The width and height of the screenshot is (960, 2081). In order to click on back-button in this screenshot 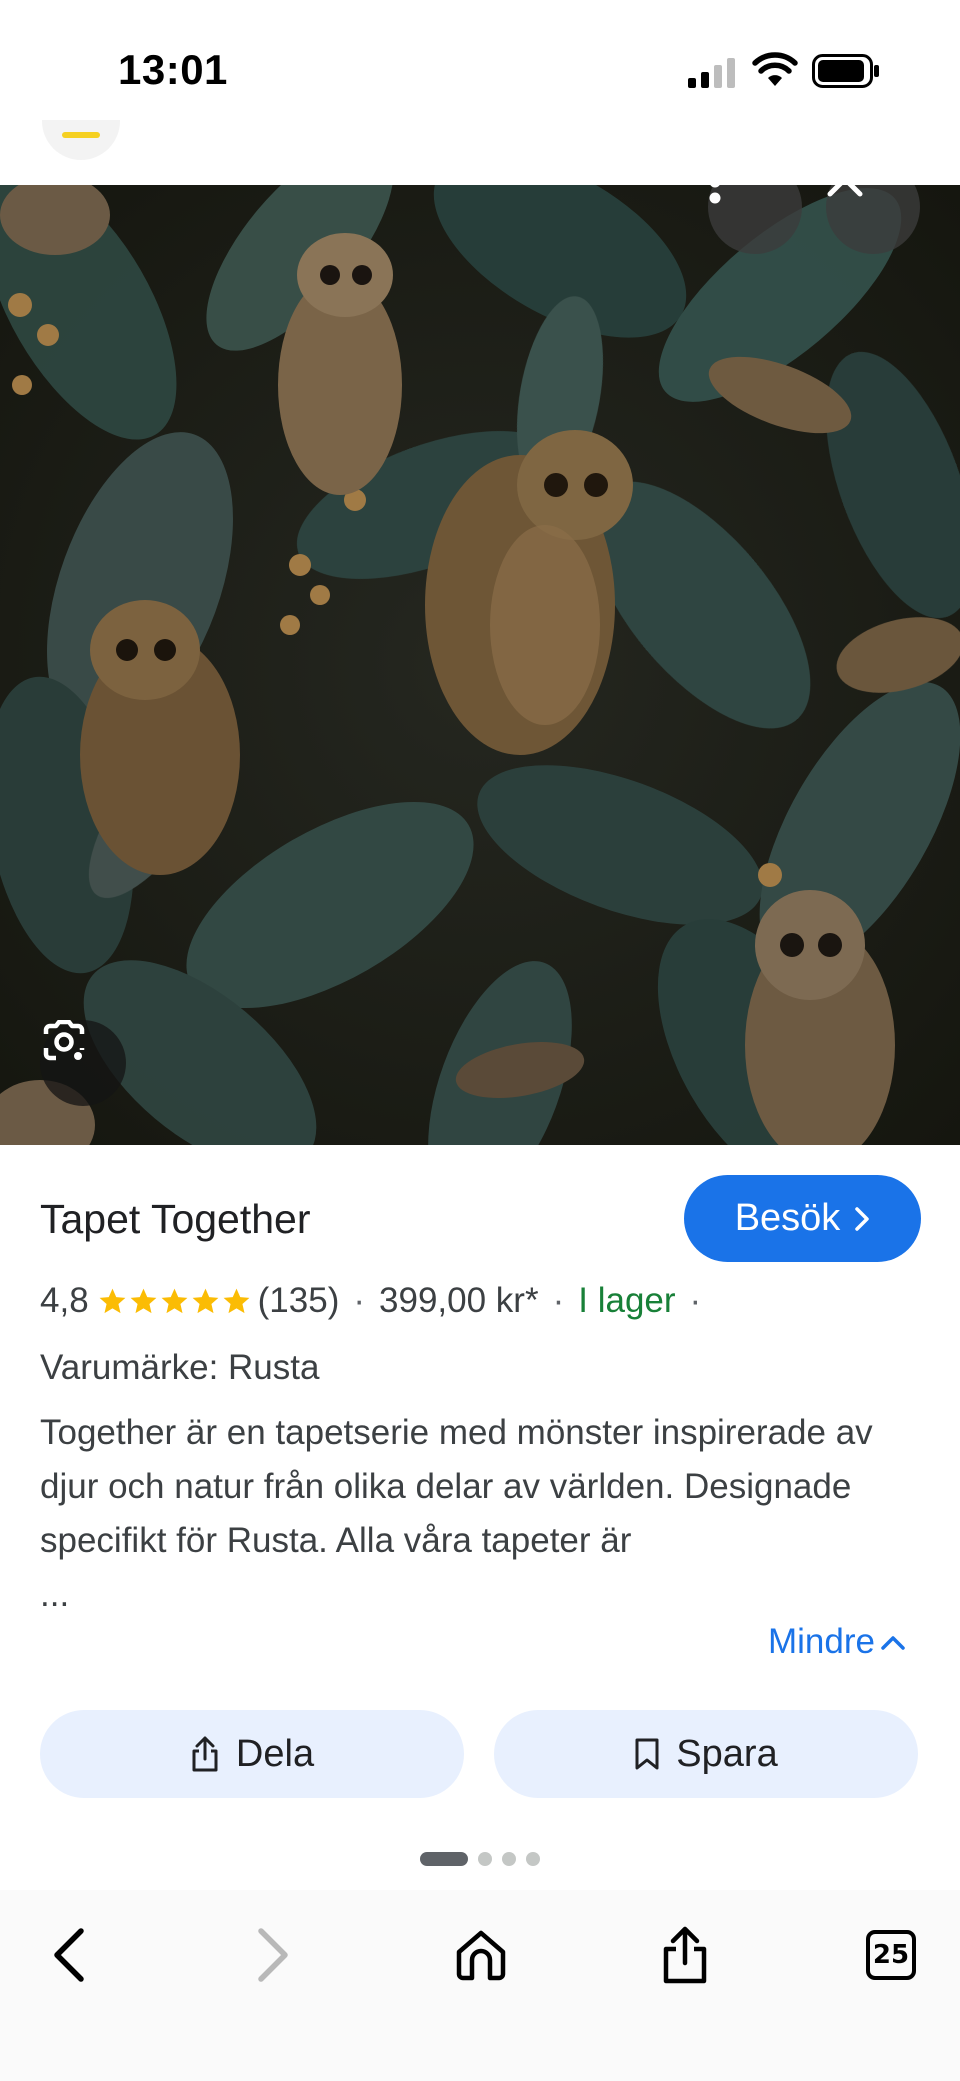, I will do `click(69, 1955)`.